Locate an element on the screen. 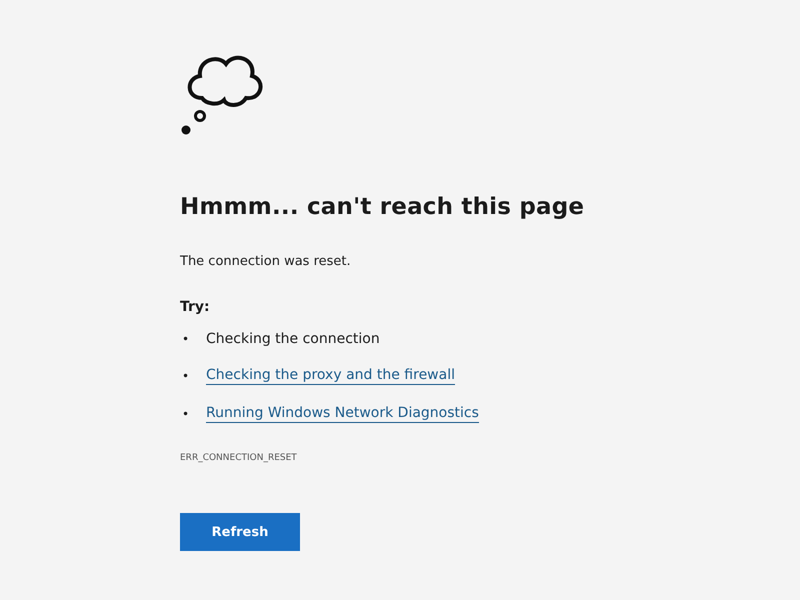 The image size is (800, 600). error-message: The connection was reset. is located at coordinates (265, 261).